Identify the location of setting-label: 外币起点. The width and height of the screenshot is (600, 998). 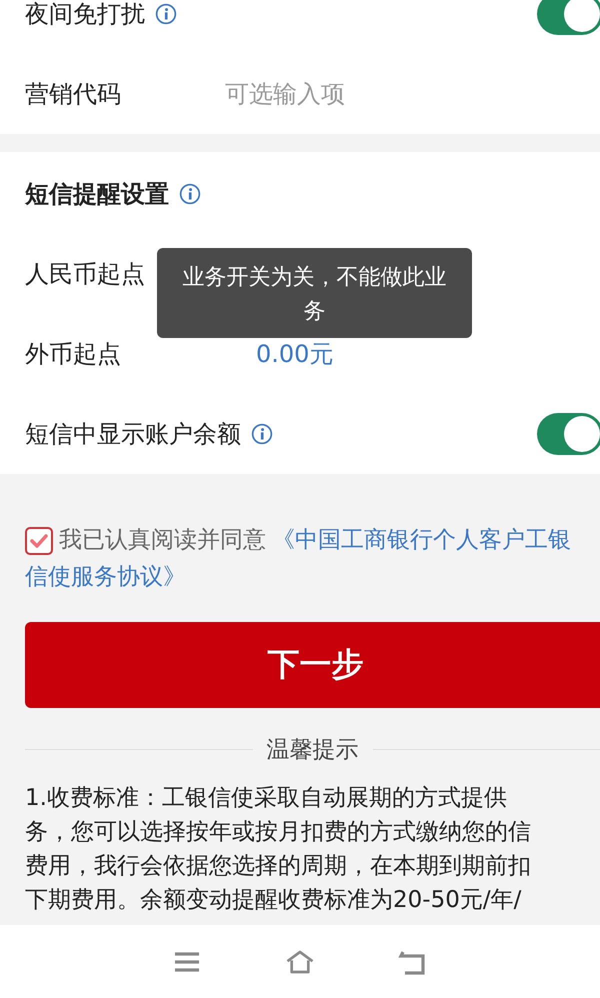
(73, 354).